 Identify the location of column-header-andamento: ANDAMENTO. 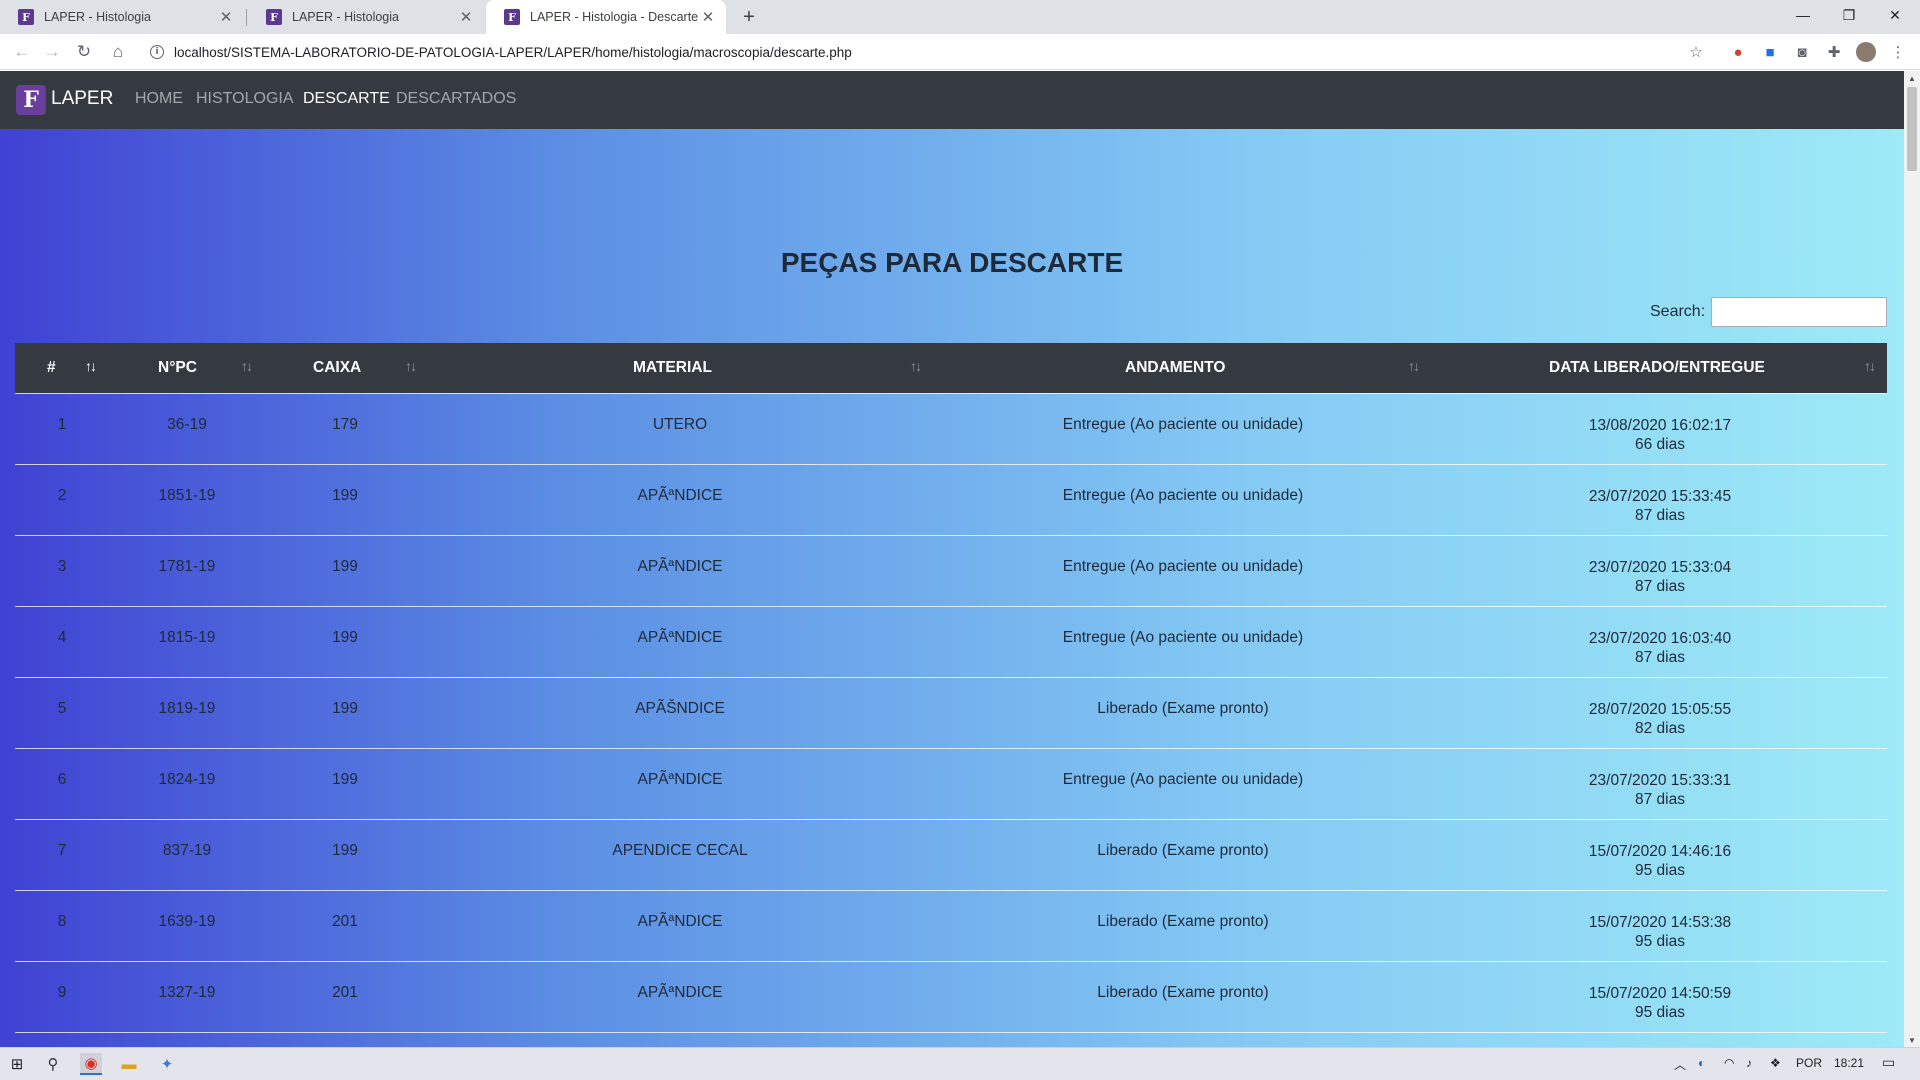
(1175, 368).